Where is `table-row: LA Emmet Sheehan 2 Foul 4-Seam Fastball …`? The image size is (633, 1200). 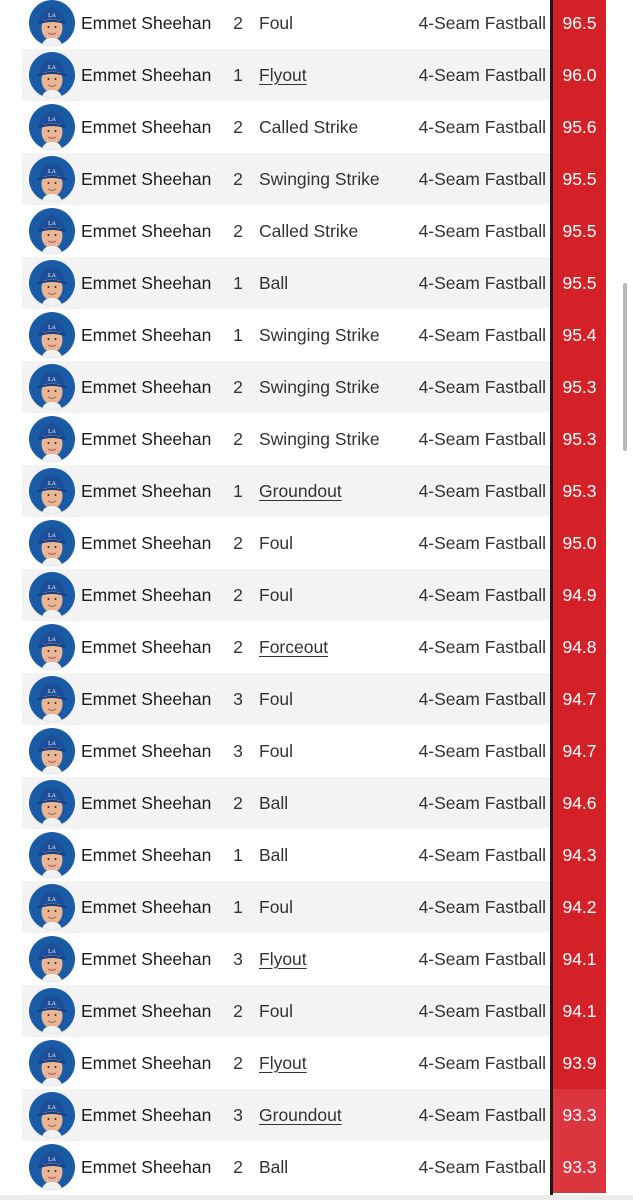 table-row: LA Emmet Sheehan 2 Foul 4-Seam Fastball … is located at coordinates (316, 595).